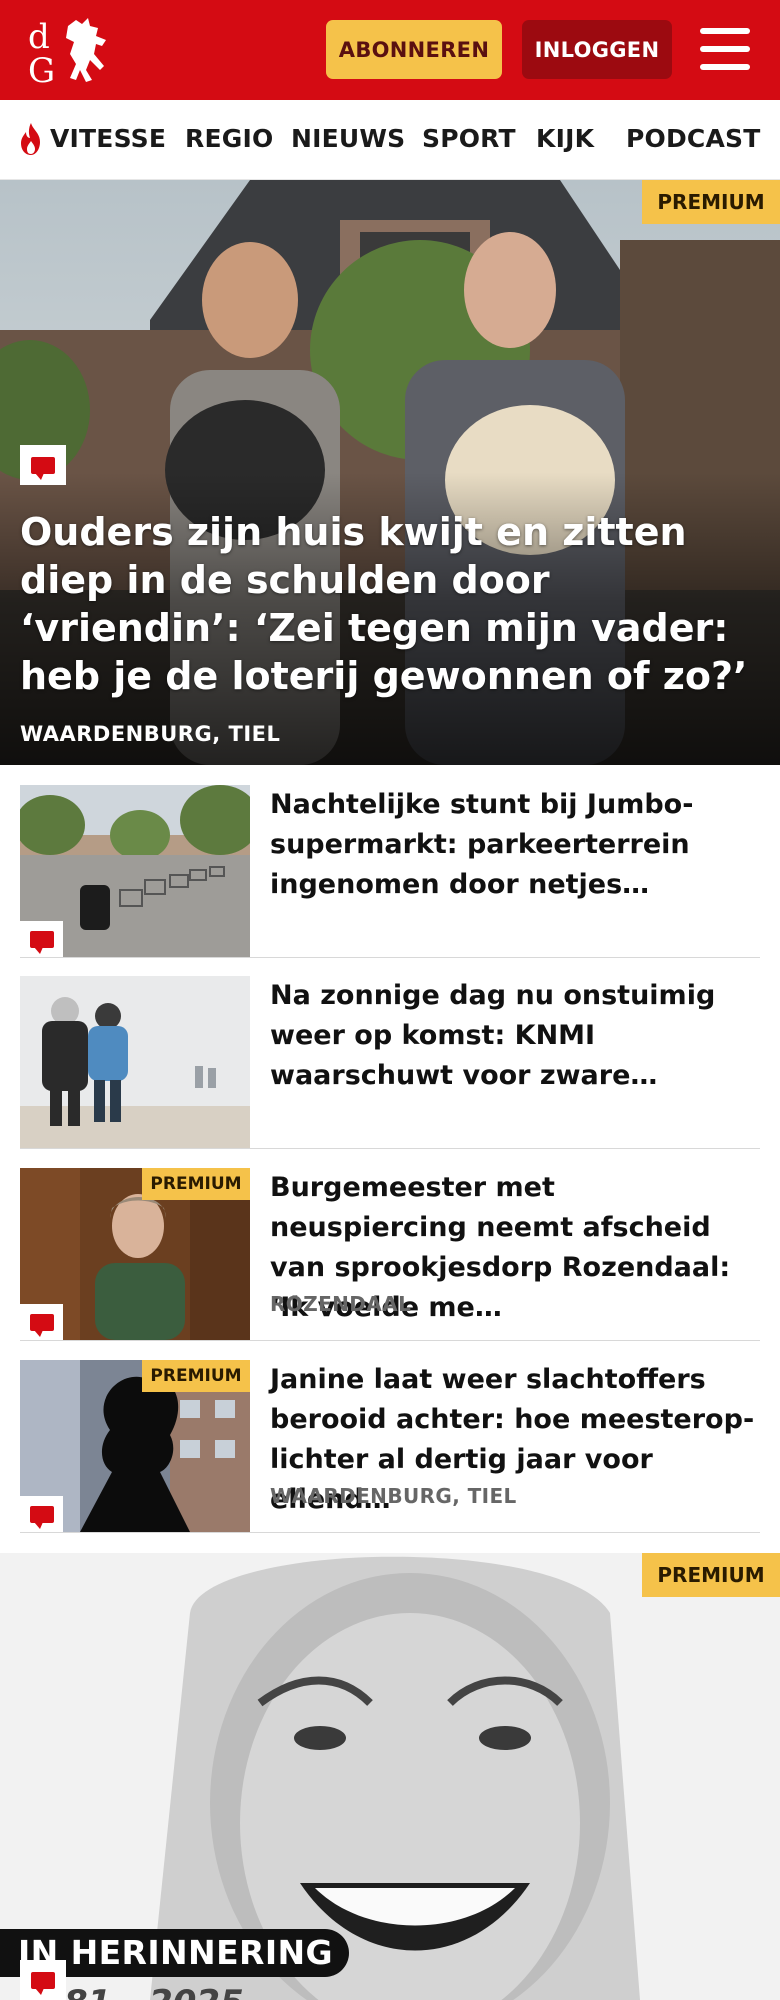  I want to click on hero-location: WAARDENBURG, TIEL, so click(150, 734).